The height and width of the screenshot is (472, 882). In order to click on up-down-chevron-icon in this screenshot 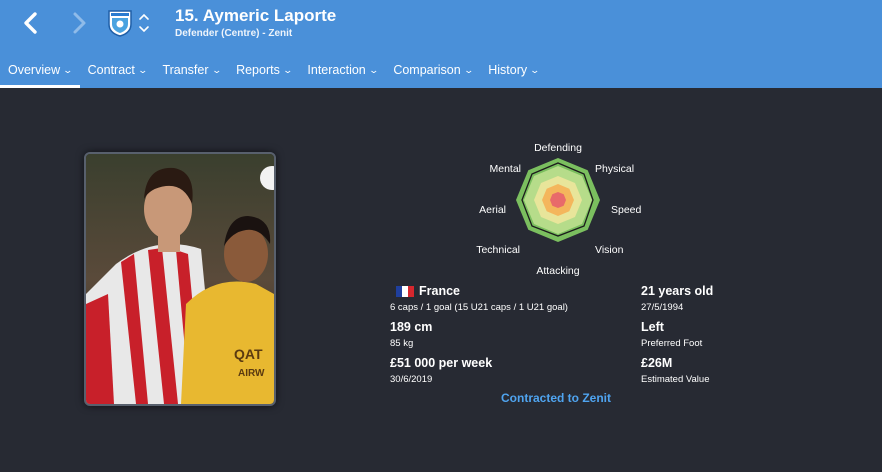, I will do `click(144, 23)`.